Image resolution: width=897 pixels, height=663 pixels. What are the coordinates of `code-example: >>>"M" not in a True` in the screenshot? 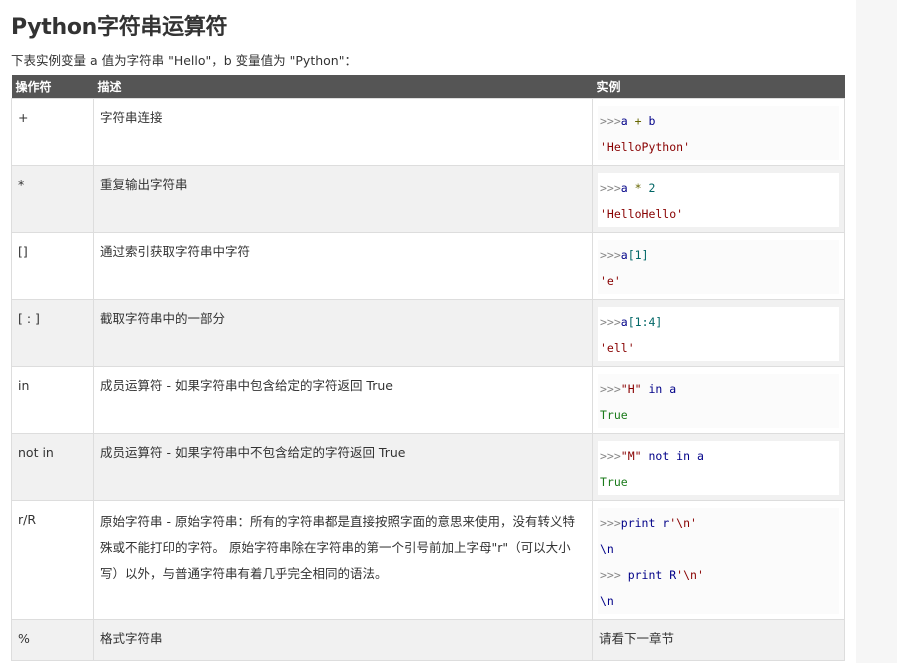 It's located at (718, 468).